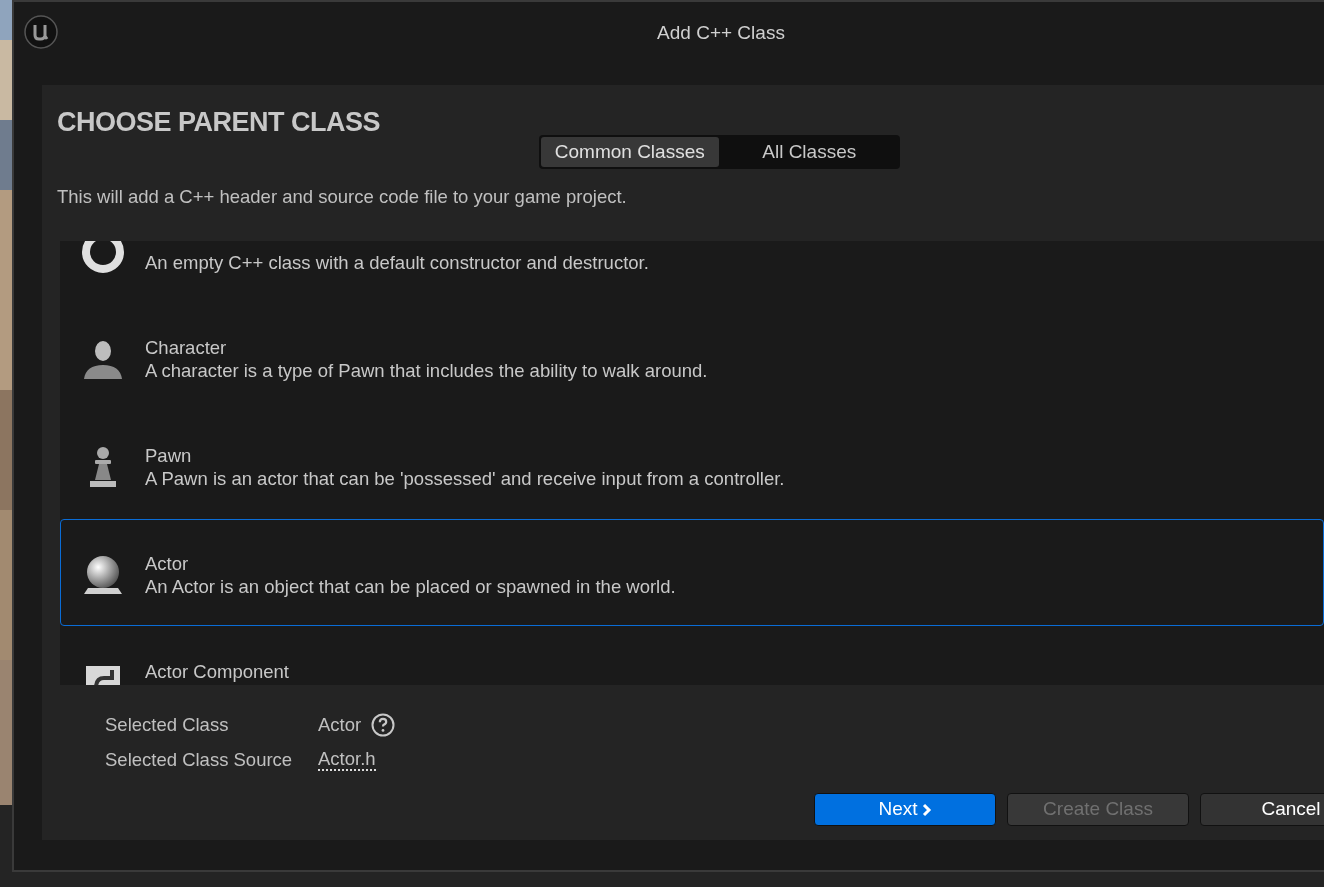 The image size is (1324, 887). Describe the element at coordinates (397, 262) in the screenshot. I see `class-description: An empty C++ class with a default constructor and destructor.` at that location.